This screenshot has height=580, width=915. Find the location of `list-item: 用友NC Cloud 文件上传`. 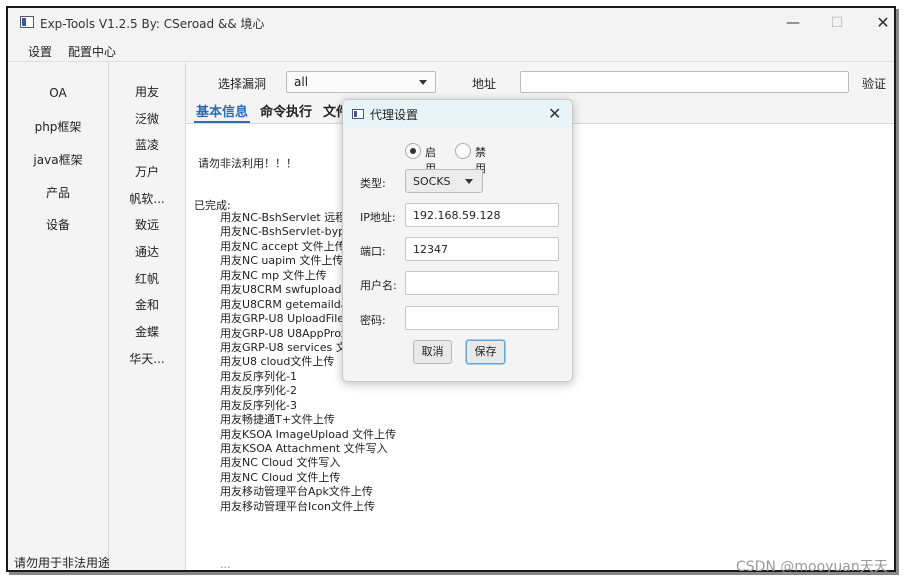

list-item: 用友NC Cloud 文件上传 is located at coordinates (280, 477).